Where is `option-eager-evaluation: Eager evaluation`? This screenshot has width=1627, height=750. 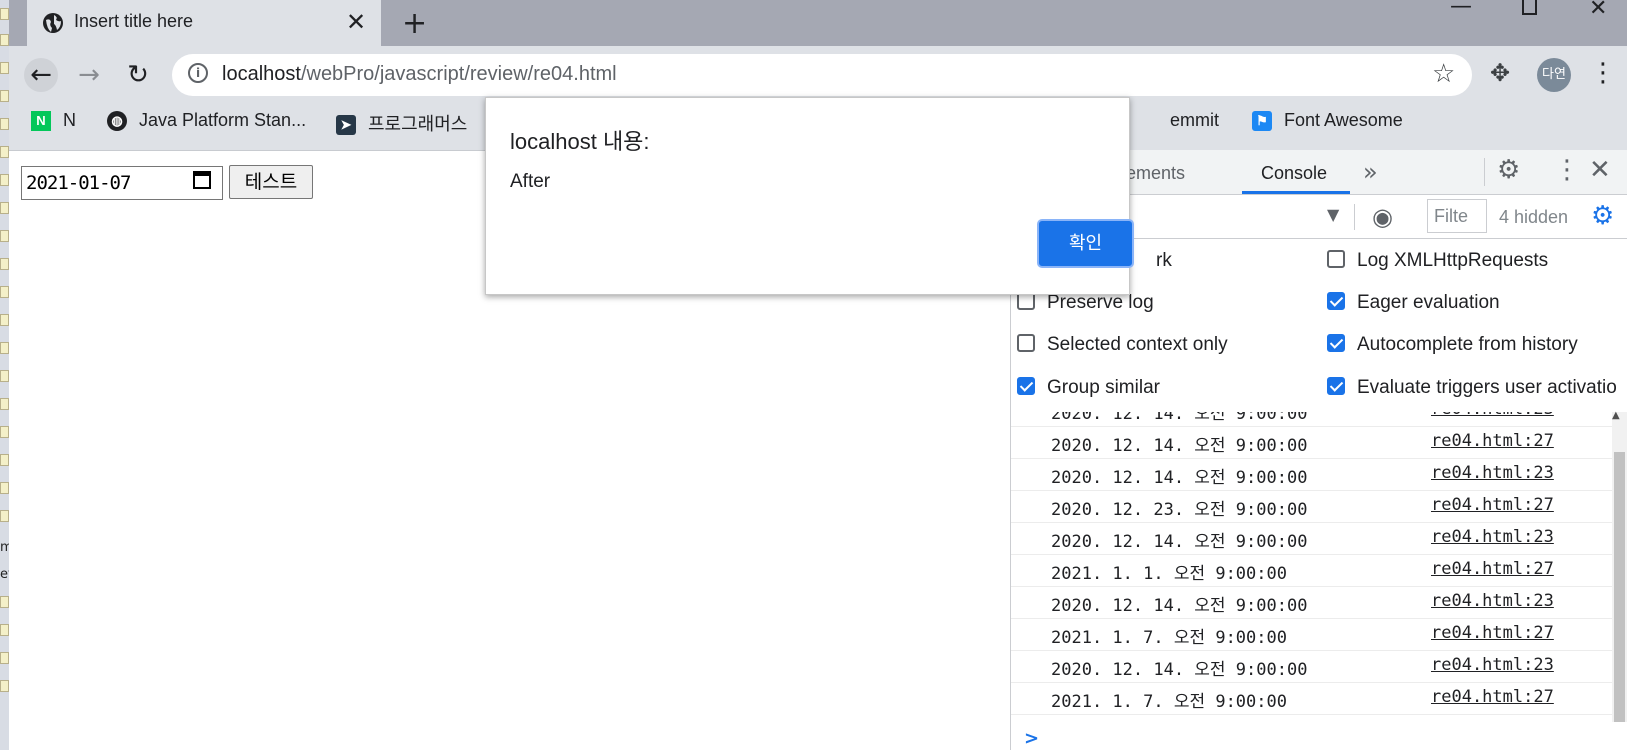
option-eager-evaluation: Eager evaluation is located at coordinates (1413, 303).